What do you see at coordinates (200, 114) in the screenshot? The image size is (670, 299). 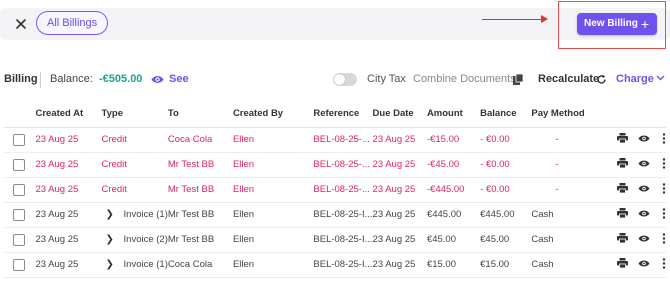 I see `column-header-to: To` at bounding box center [200, 114].